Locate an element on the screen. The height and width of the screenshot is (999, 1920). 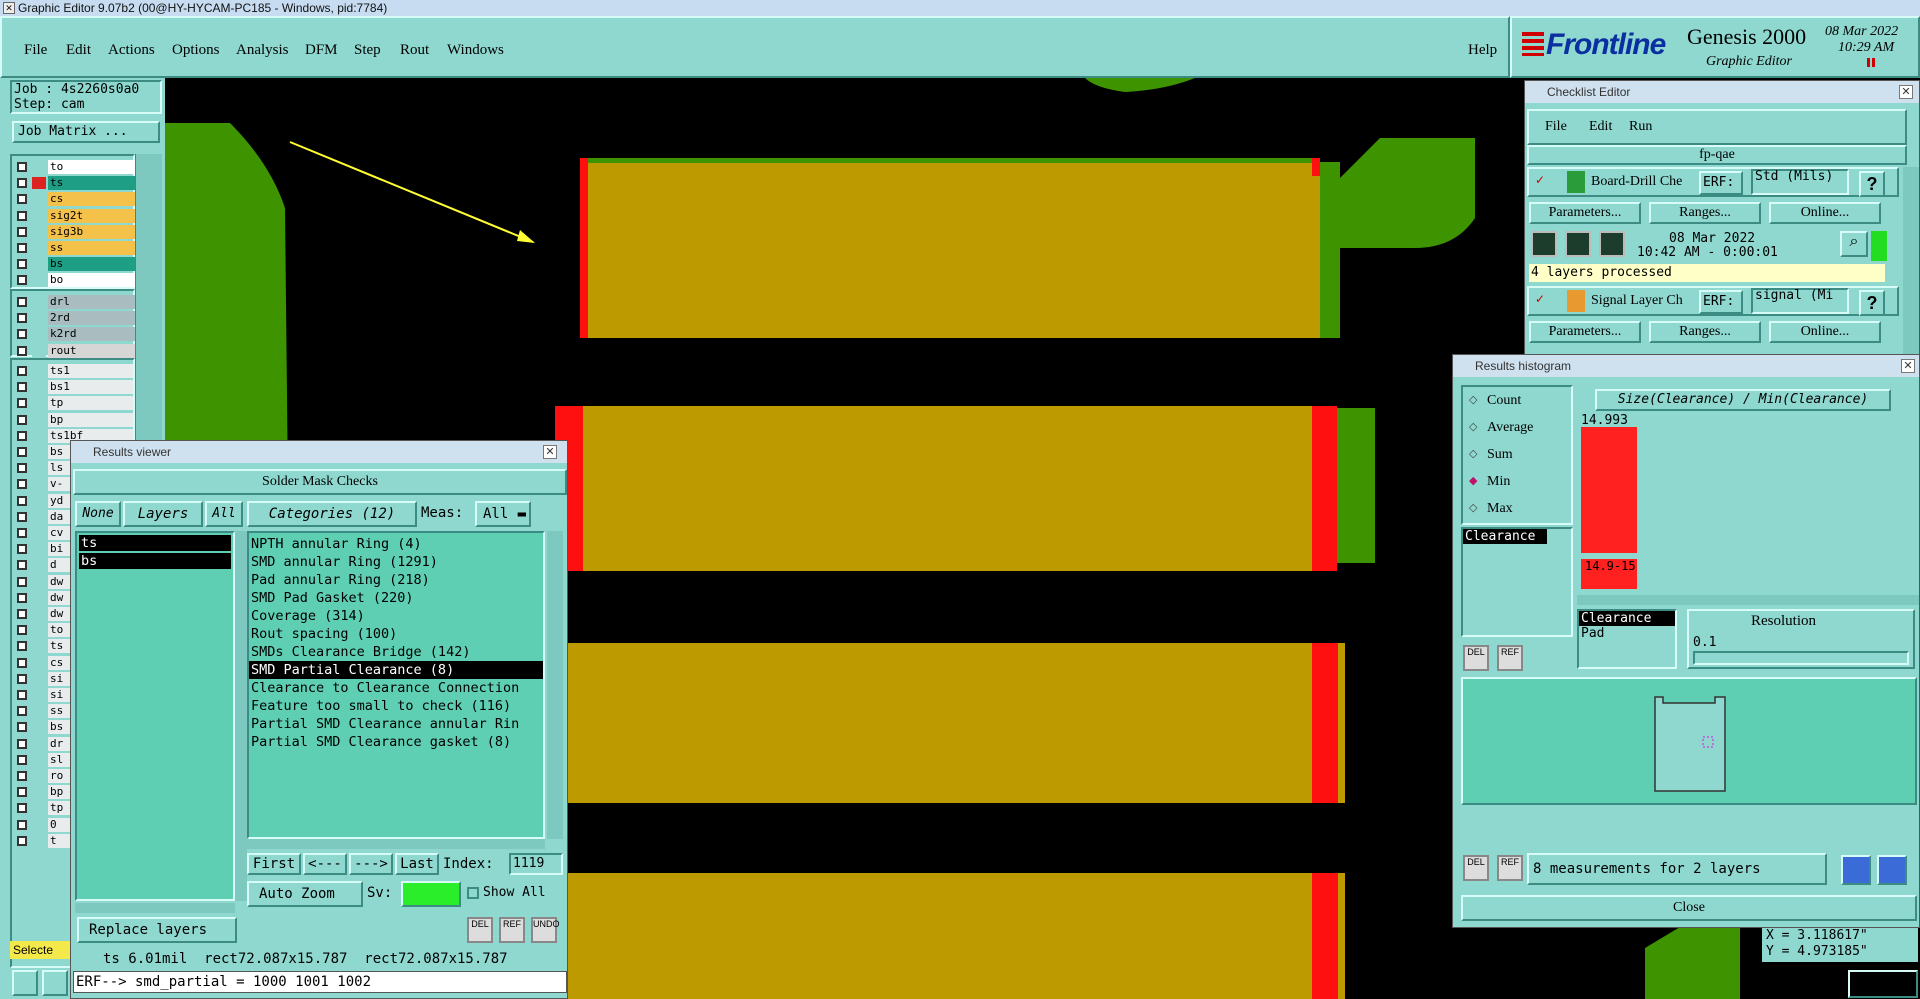
show-all-checkbox is located at coordinates (473, 893).